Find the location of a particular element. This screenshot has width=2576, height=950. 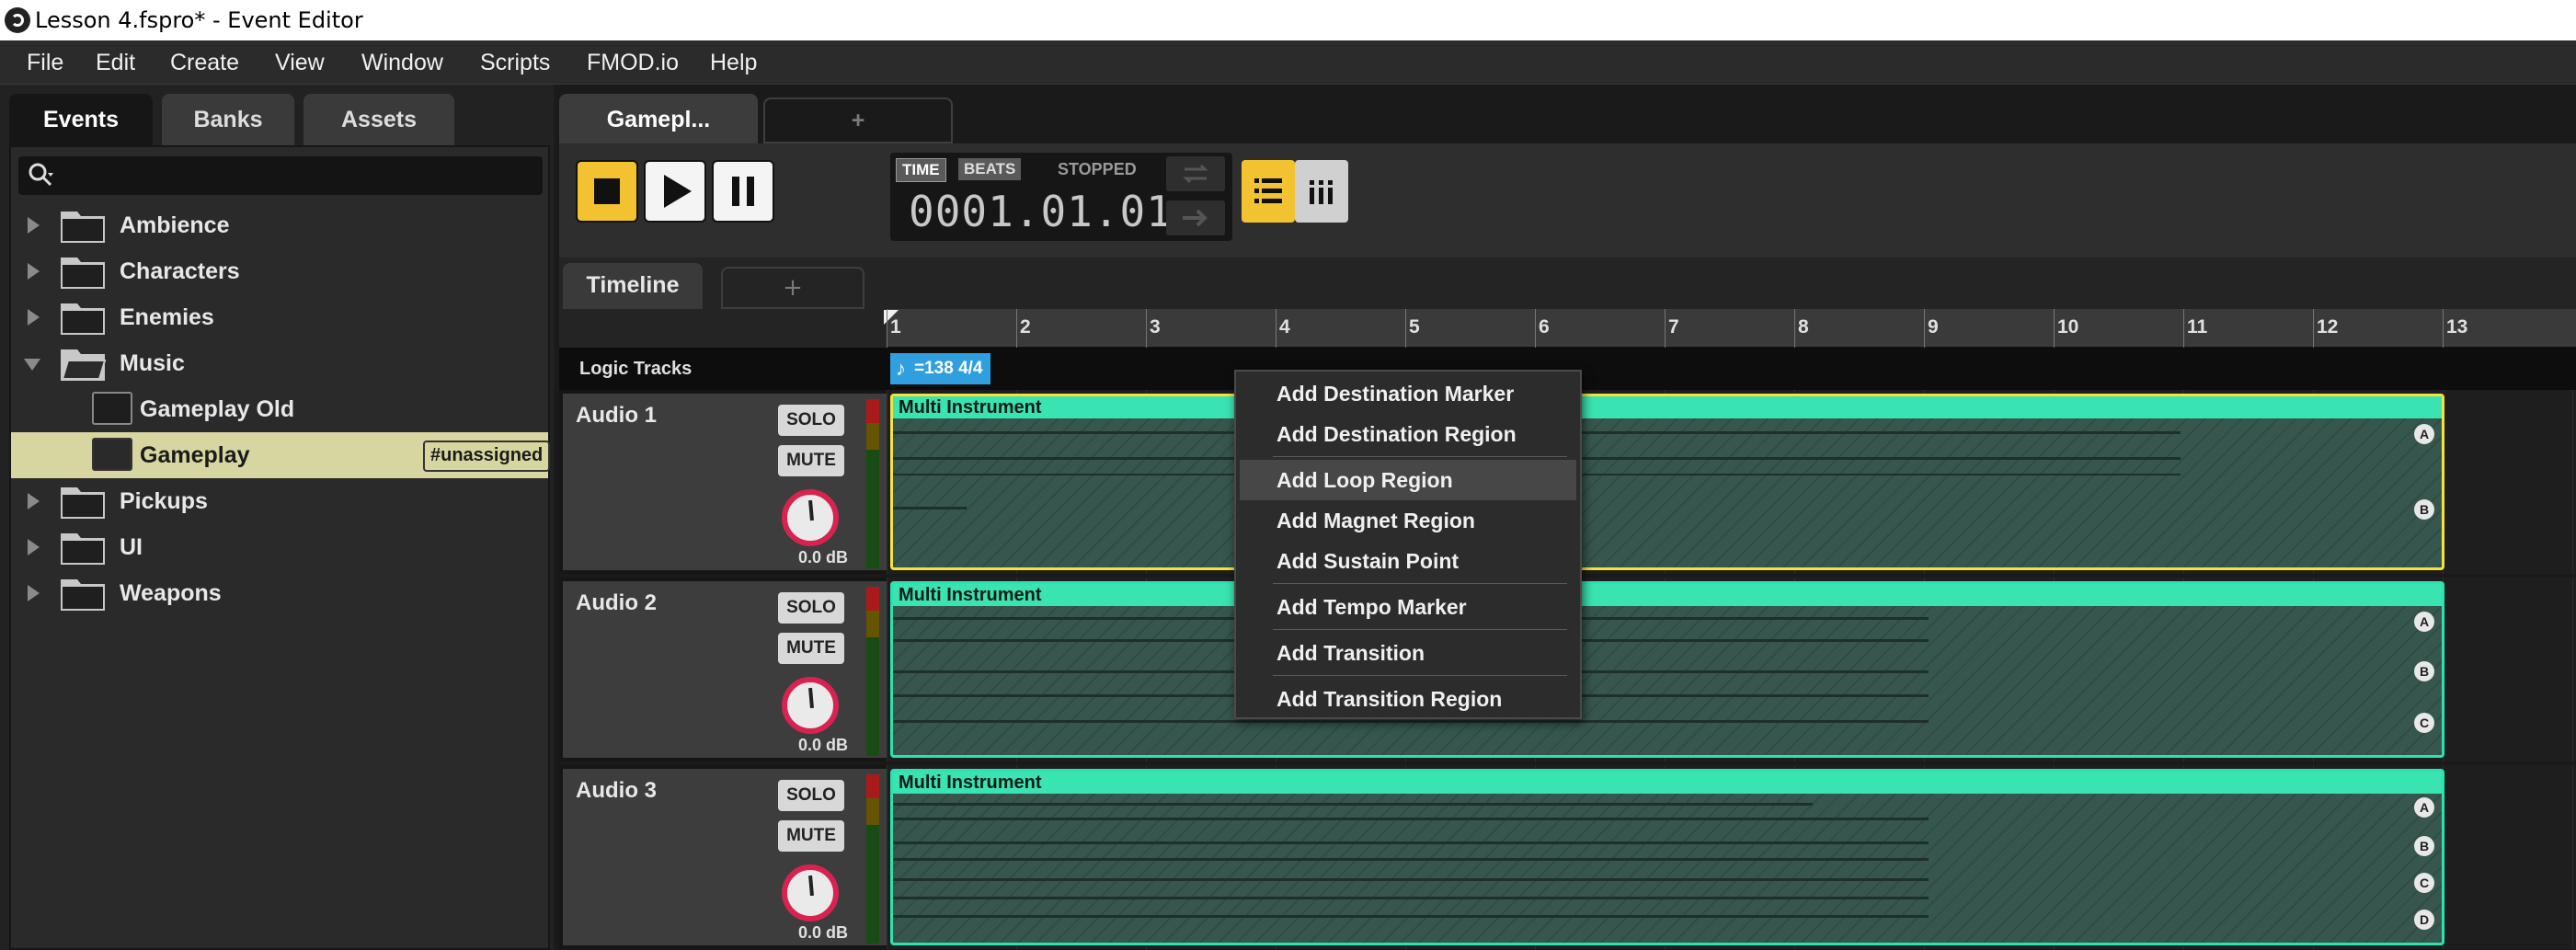

menu-view: View is located at coordinates (300, 62).